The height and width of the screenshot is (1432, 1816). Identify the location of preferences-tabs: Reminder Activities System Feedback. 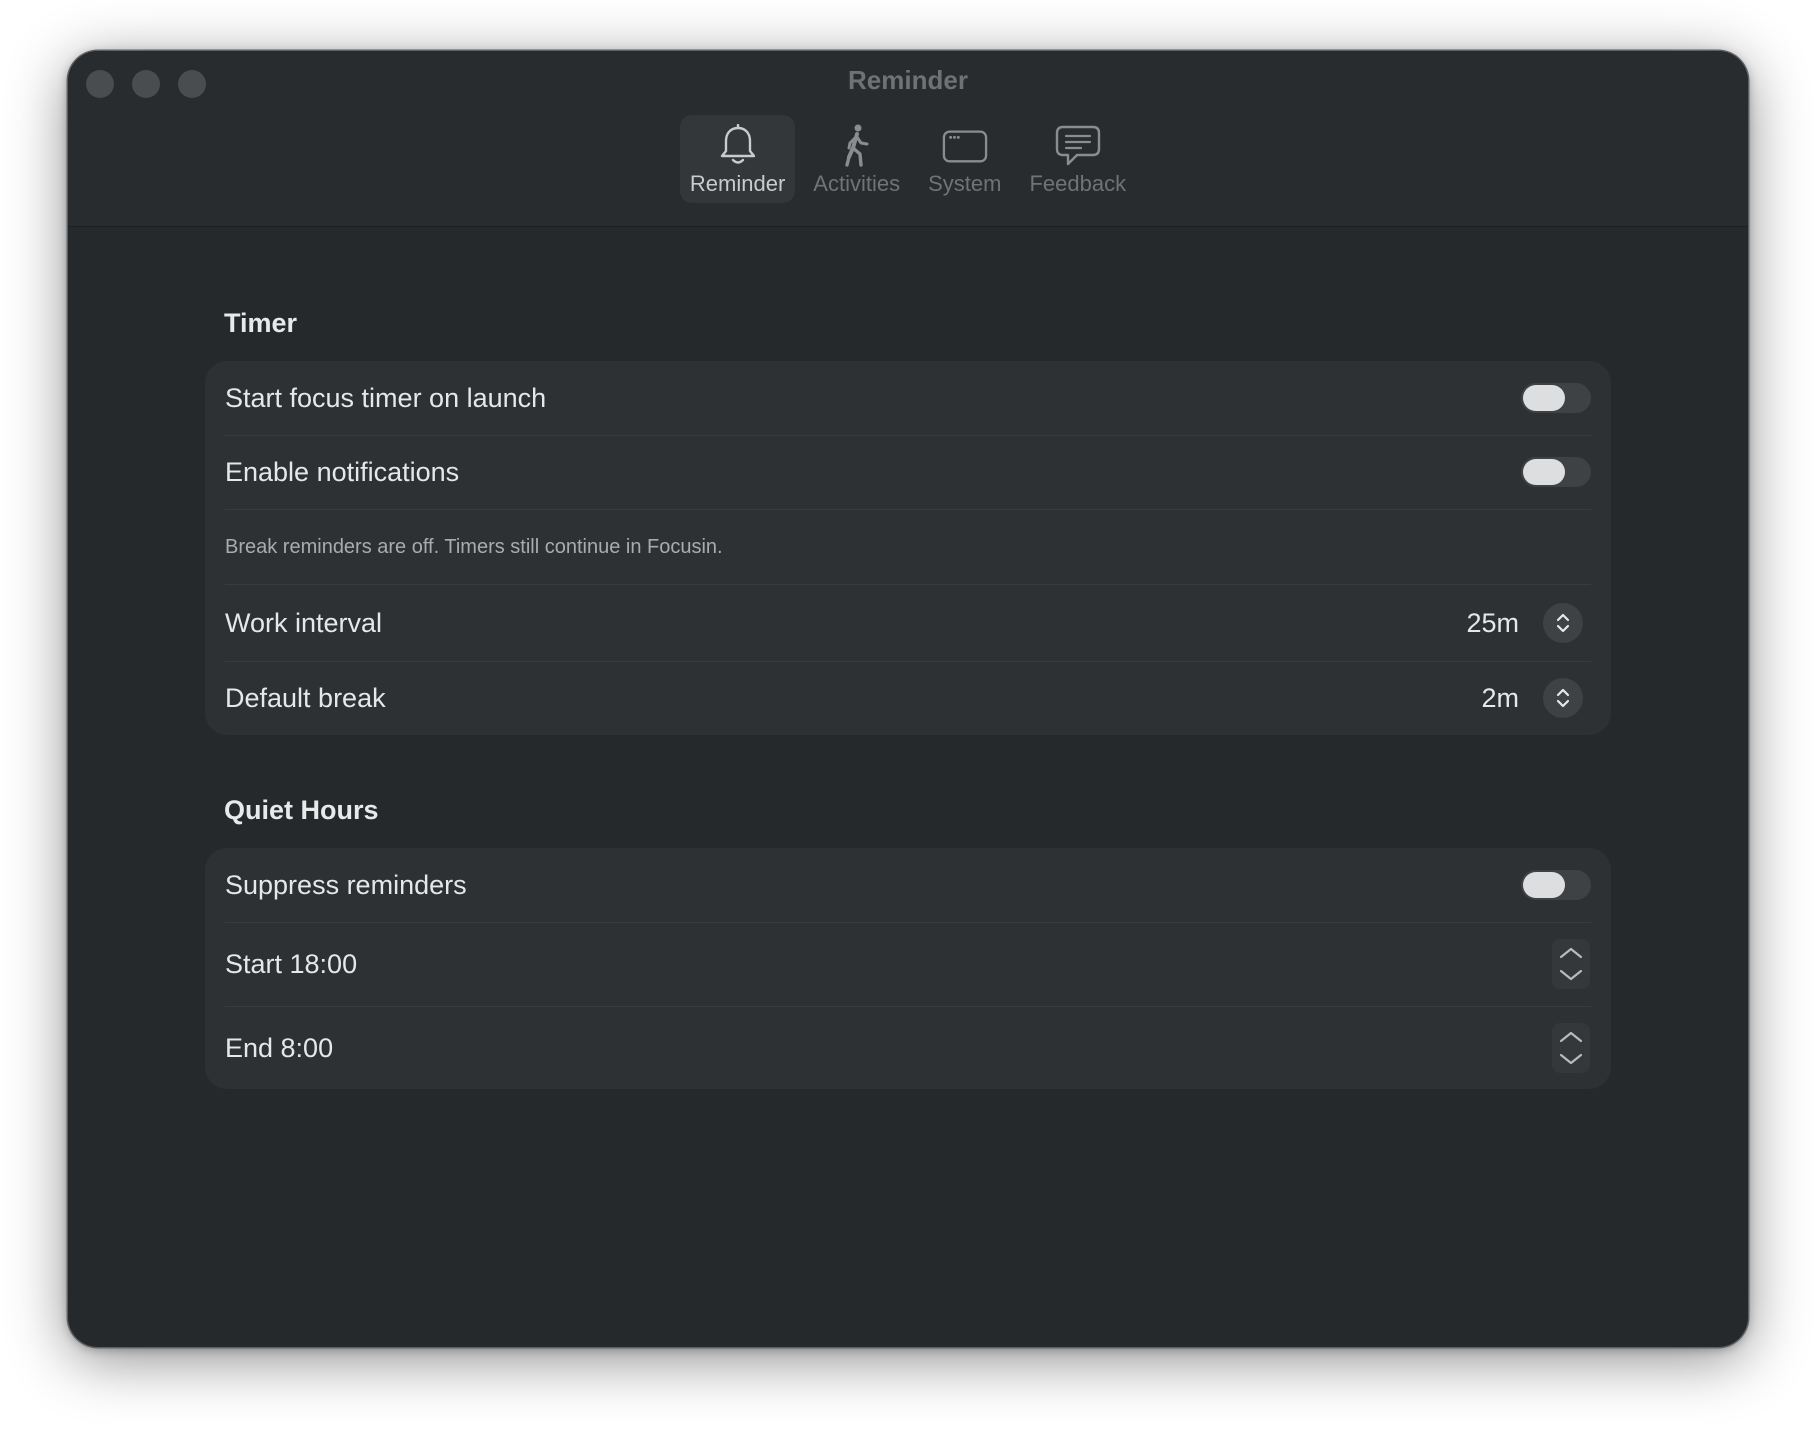
(908, 159).